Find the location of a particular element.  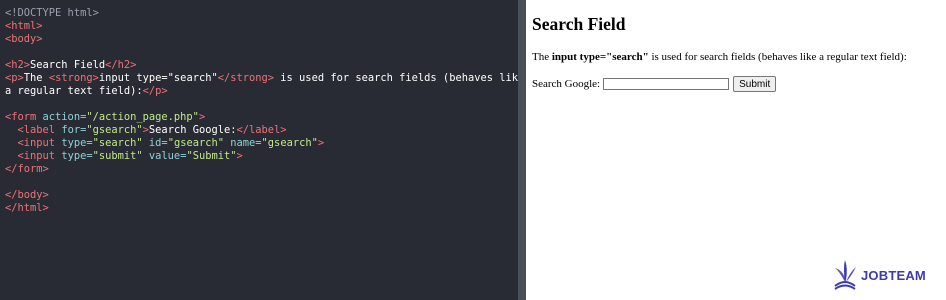

code-token-txt: input type="search" is located at coordinates (158, 78).